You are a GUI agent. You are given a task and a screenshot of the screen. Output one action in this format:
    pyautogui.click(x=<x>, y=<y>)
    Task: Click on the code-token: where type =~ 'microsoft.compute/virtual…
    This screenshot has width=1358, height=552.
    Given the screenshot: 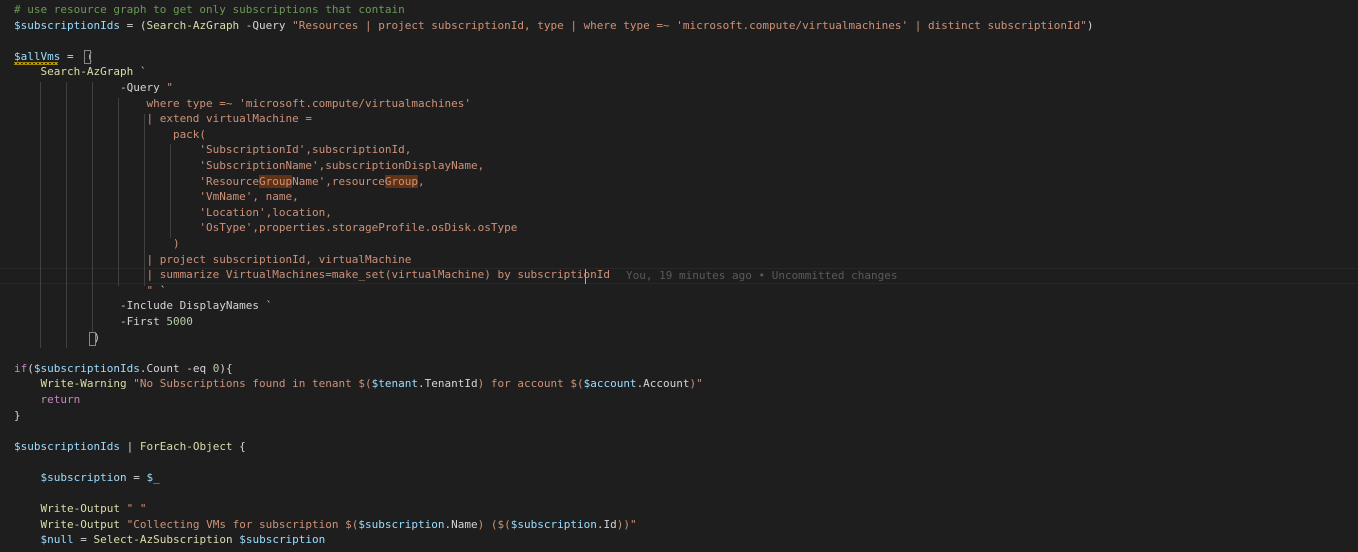 What is the action you would take?
    pyautogui.click(x=242, y=103)
    